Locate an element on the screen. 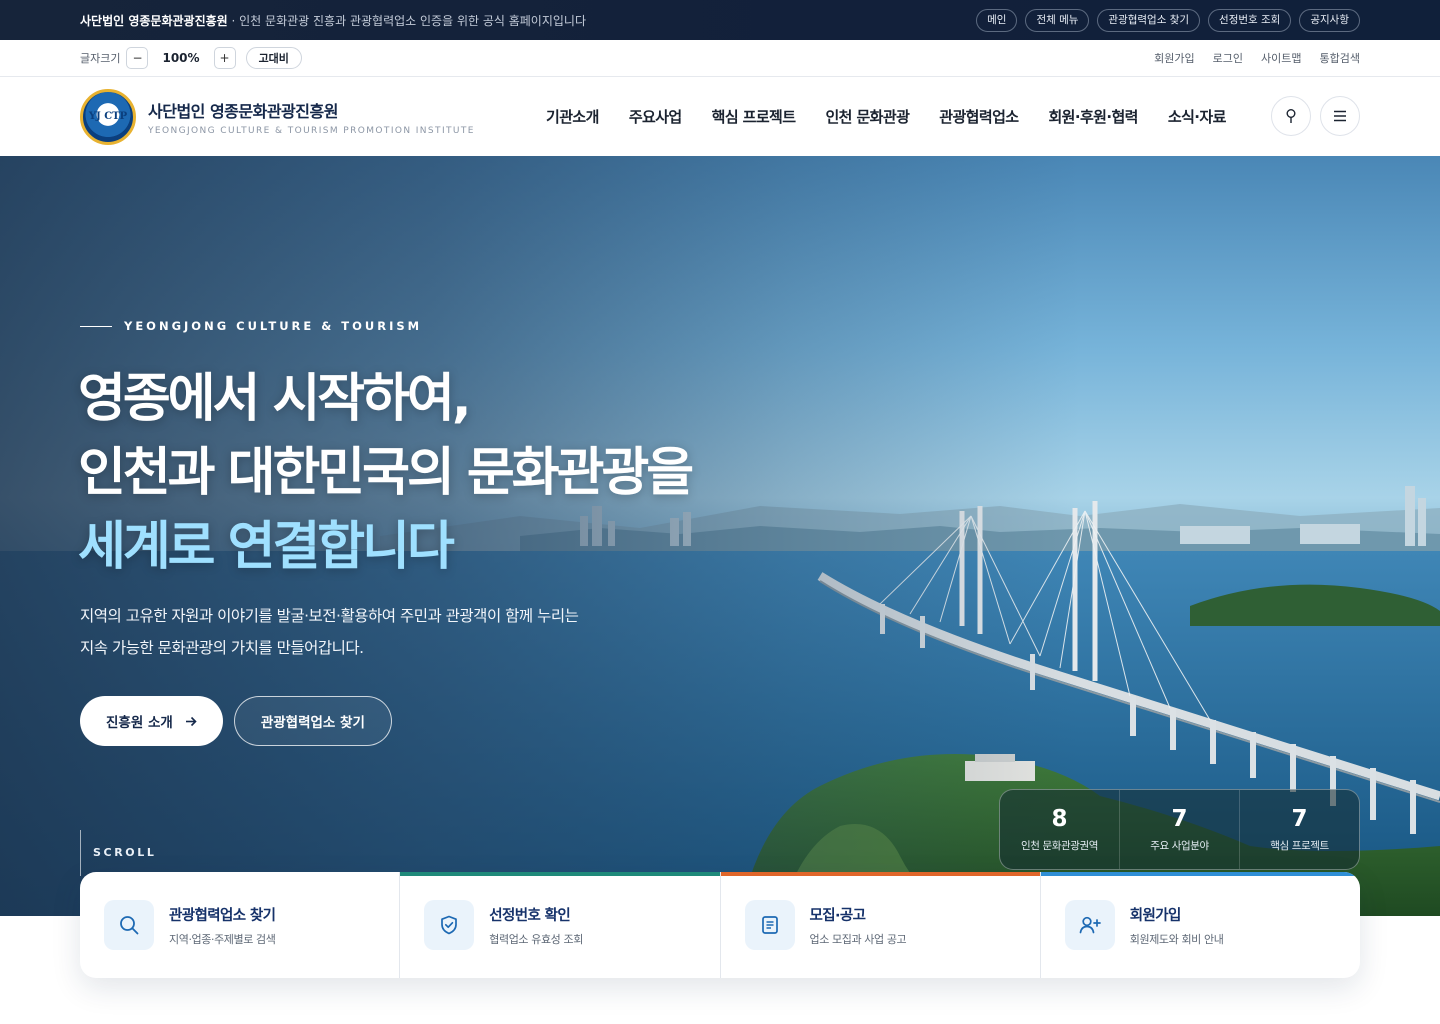 The width and height of the screenshot is (1440, 1024). org-name: 사단법인 영종문화관광진흥원 is located at coordinates (154, 20).